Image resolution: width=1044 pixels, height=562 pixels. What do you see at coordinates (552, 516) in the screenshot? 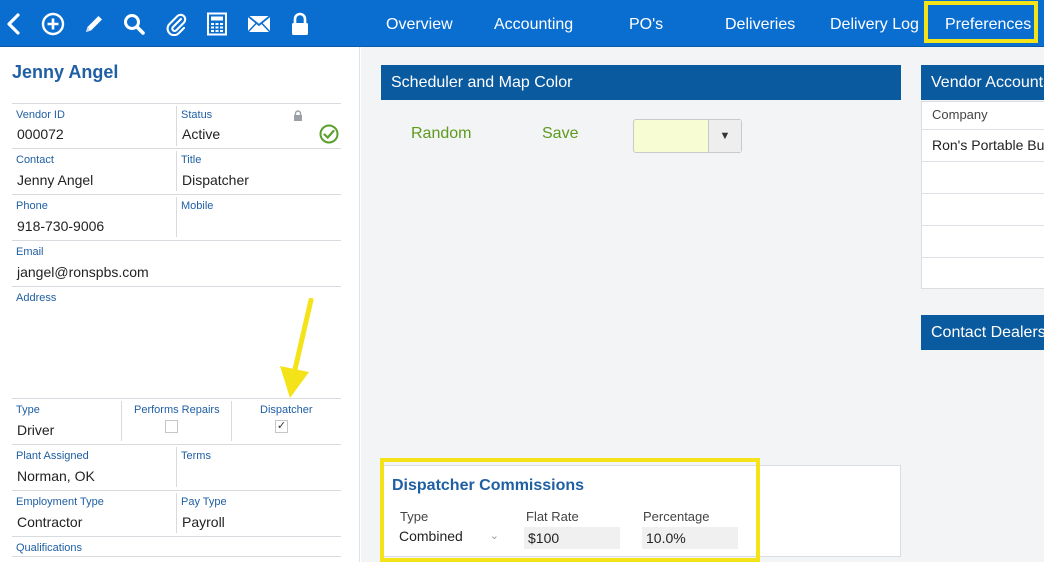
I see `flat-rate-label: Flat Rate` at bounding box center [552, 516].